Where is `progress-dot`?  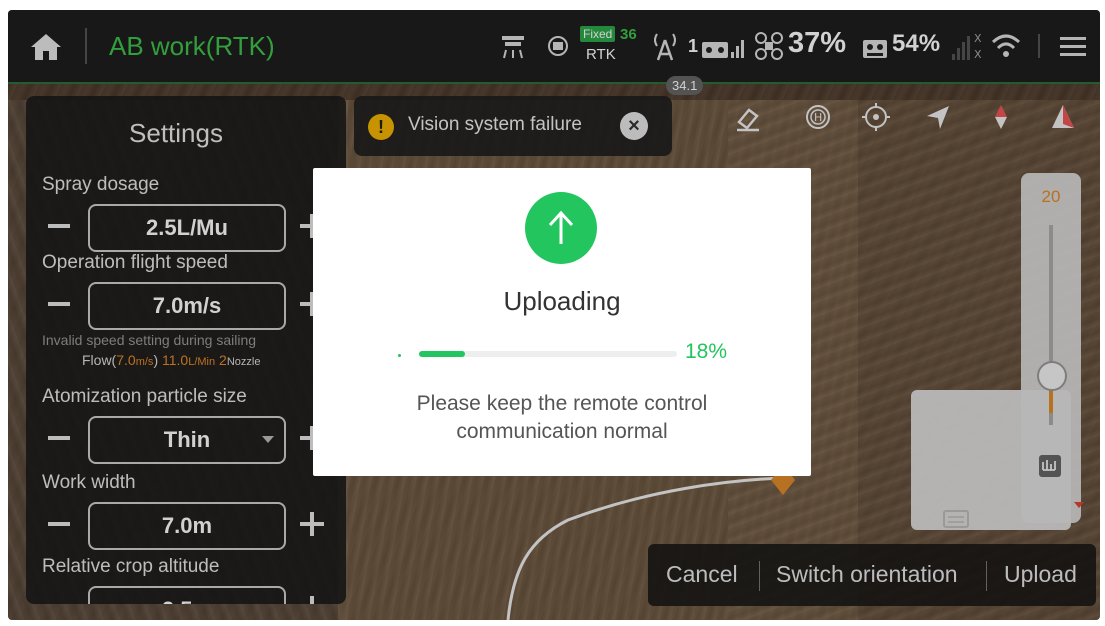 progress-dot is located at coordinates (399, 355).